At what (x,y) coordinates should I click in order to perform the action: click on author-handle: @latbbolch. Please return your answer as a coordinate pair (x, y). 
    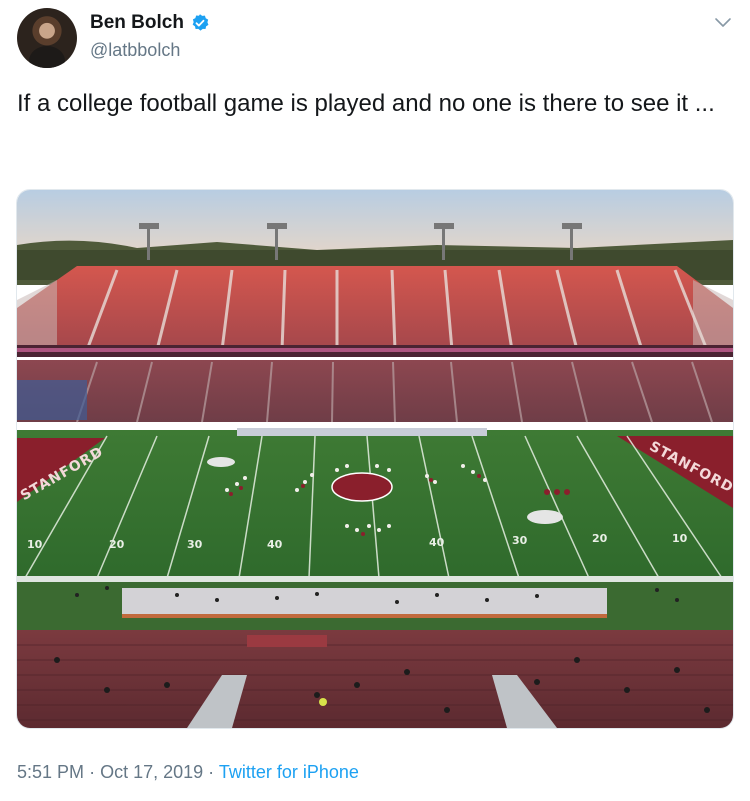
    Looking at the image, I should click on (135, 50).